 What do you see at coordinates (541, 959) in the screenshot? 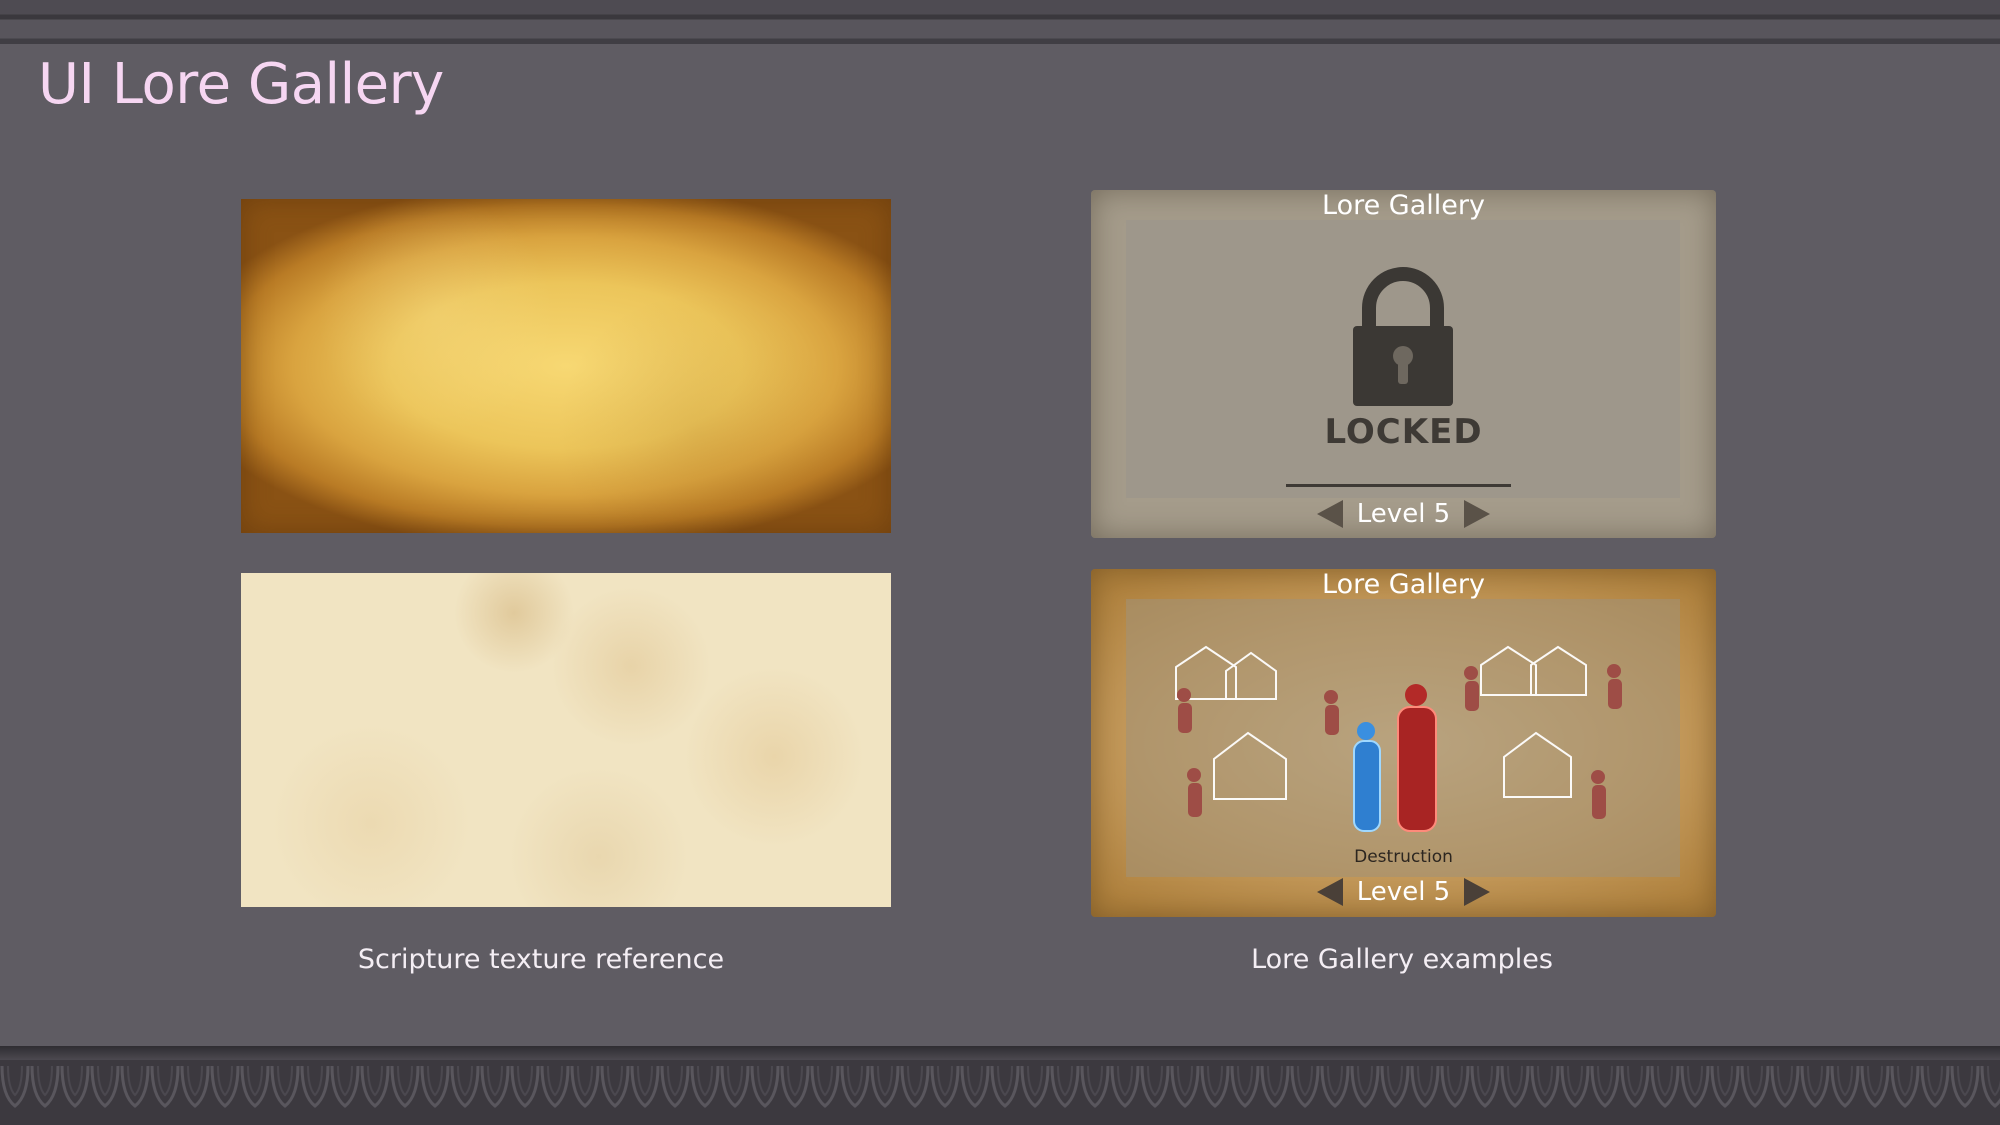
I see `texture-reference-caption: Scripture texture reference` at bounding box center [541, 959].